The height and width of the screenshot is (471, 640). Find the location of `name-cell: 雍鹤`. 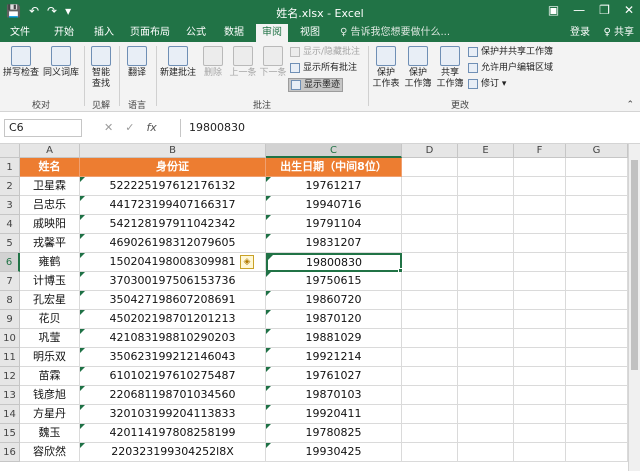

name-cell: 雍鹤 is located at coordinates (50, 262).